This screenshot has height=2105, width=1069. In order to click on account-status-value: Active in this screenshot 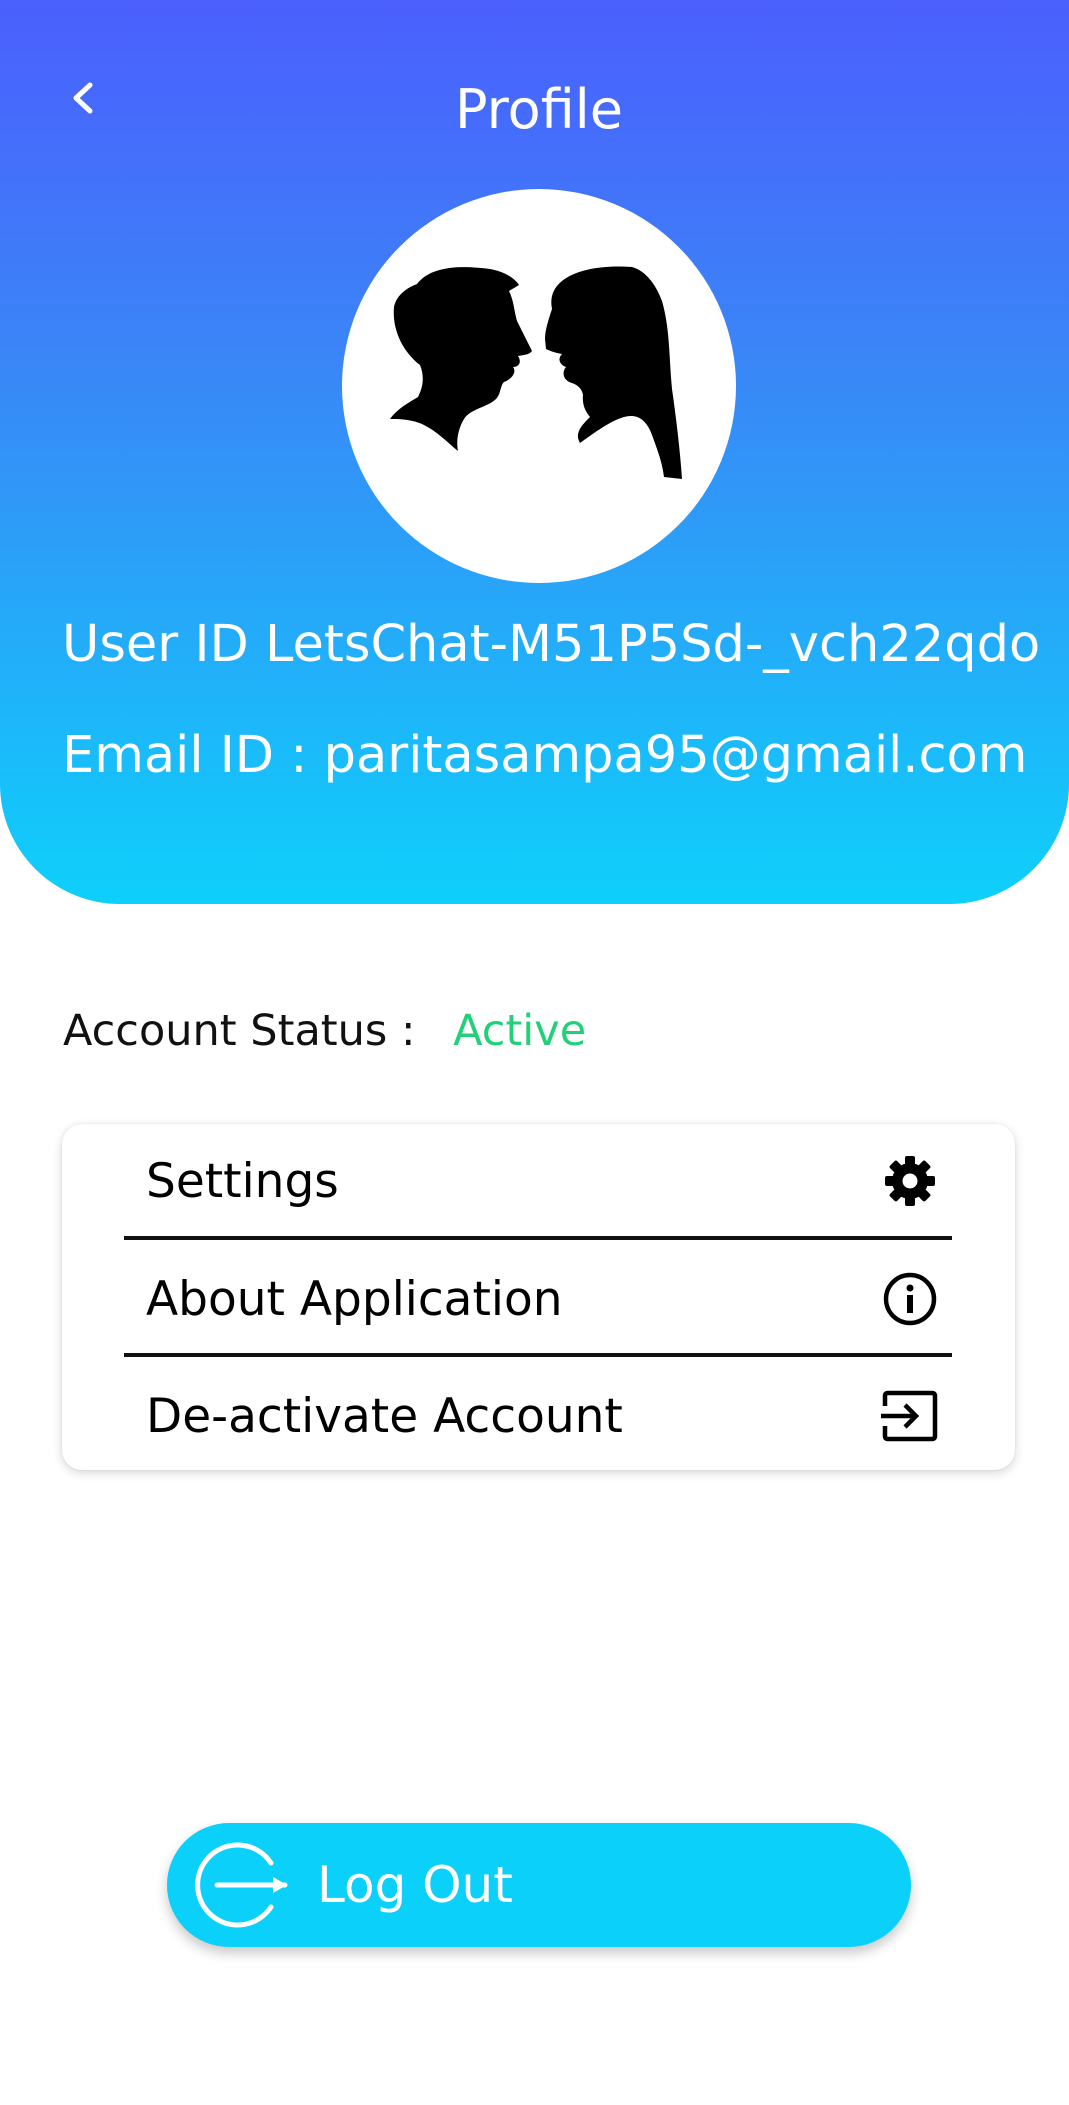, I will do `click(520, 1031)`.